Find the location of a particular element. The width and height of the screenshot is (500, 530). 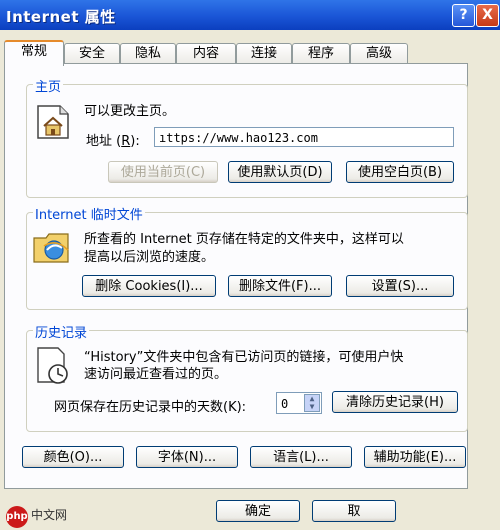

tab-privacy: 隐私 is located at coordinates (148, 53).